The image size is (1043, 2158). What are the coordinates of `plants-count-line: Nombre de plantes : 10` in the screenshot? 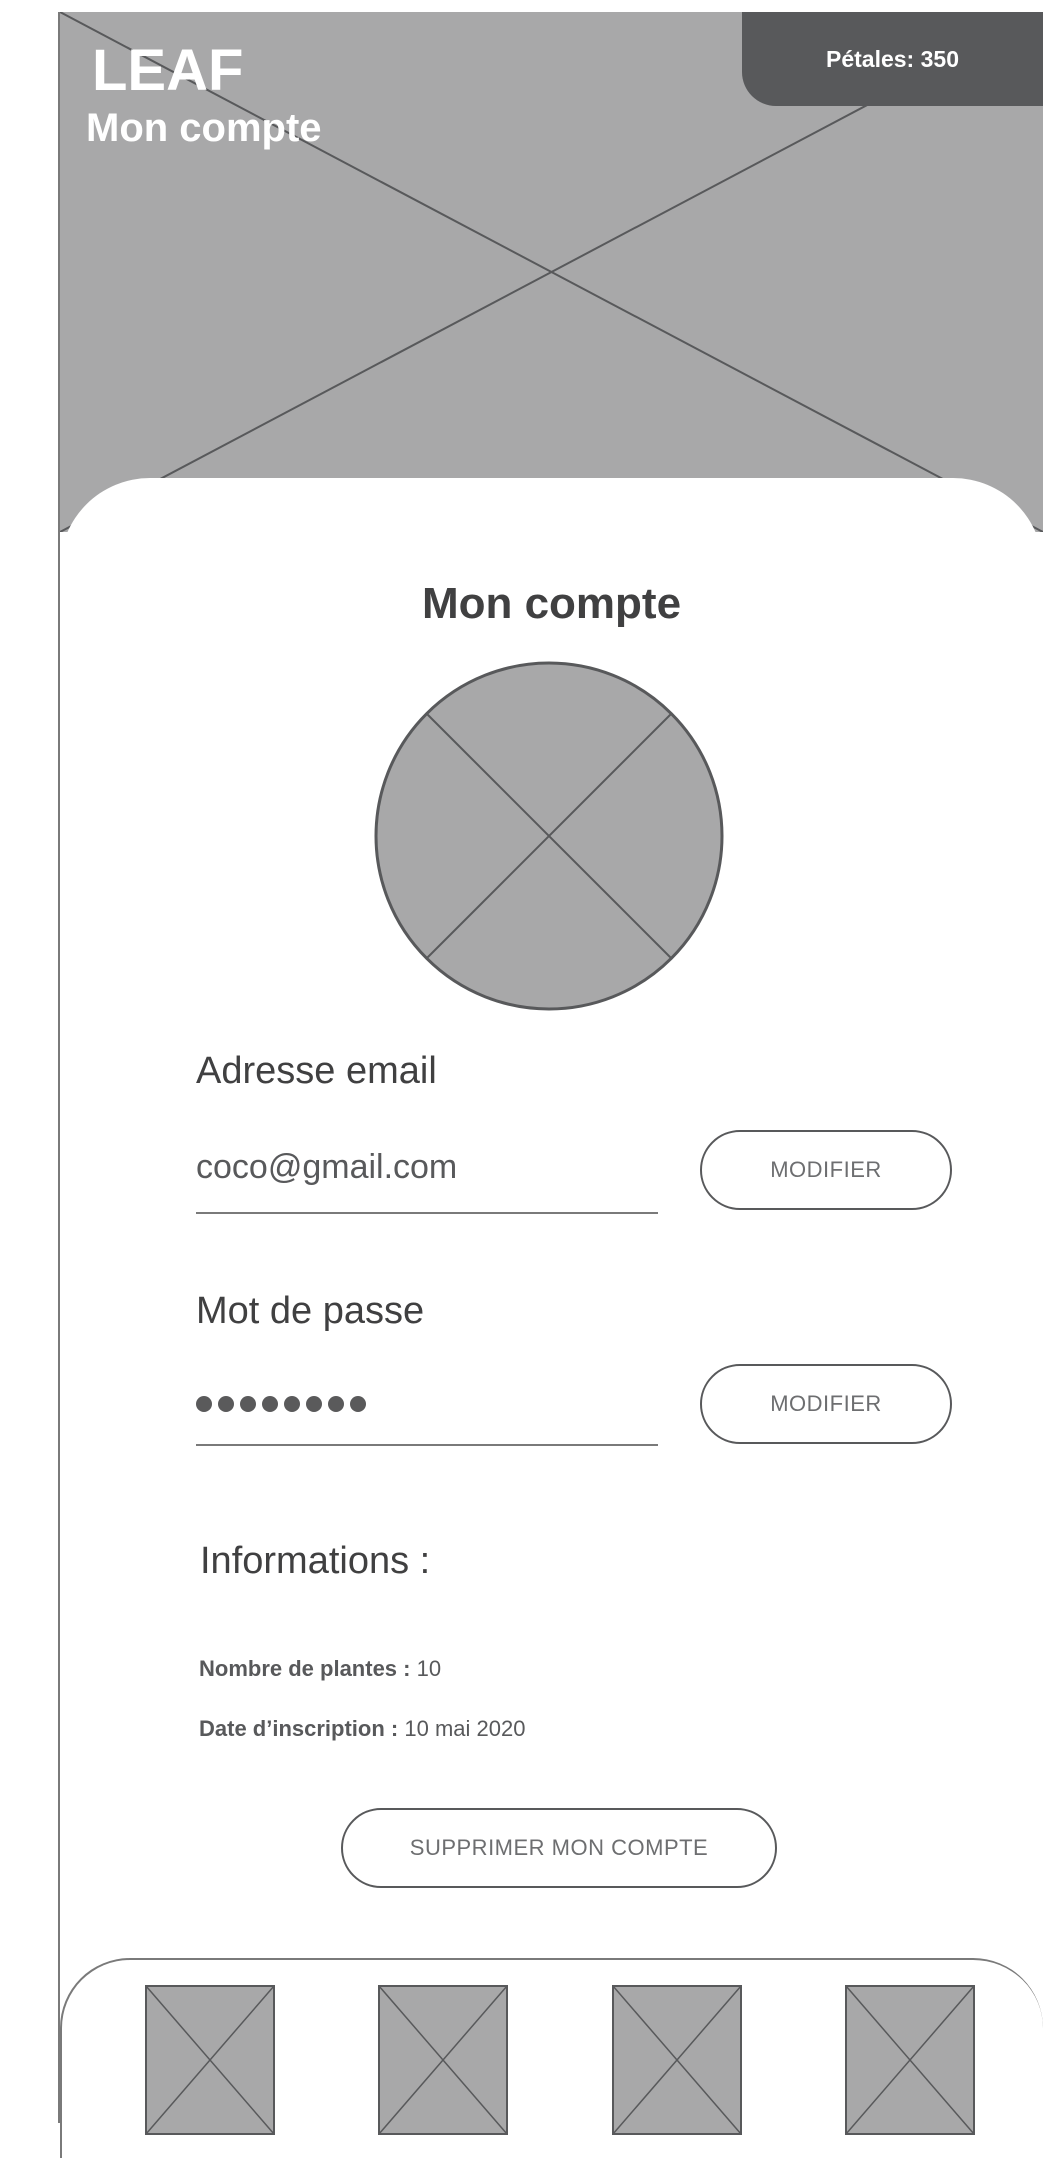 It's located at (320, 1669).